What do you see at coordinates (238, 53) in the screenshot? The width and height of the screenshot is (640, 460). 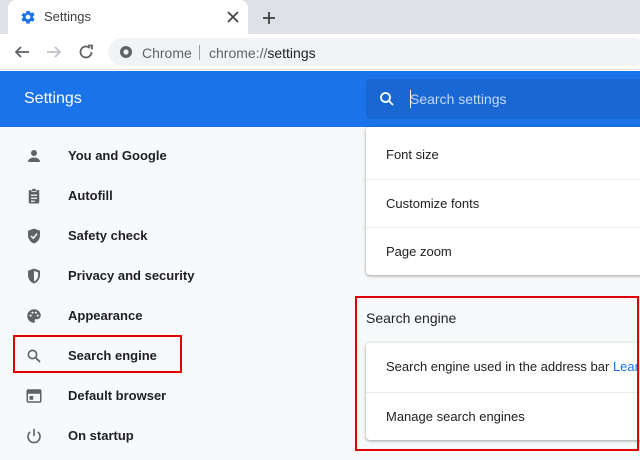 I see `url-scheme: chrome://` at bounding box center [238, 53].